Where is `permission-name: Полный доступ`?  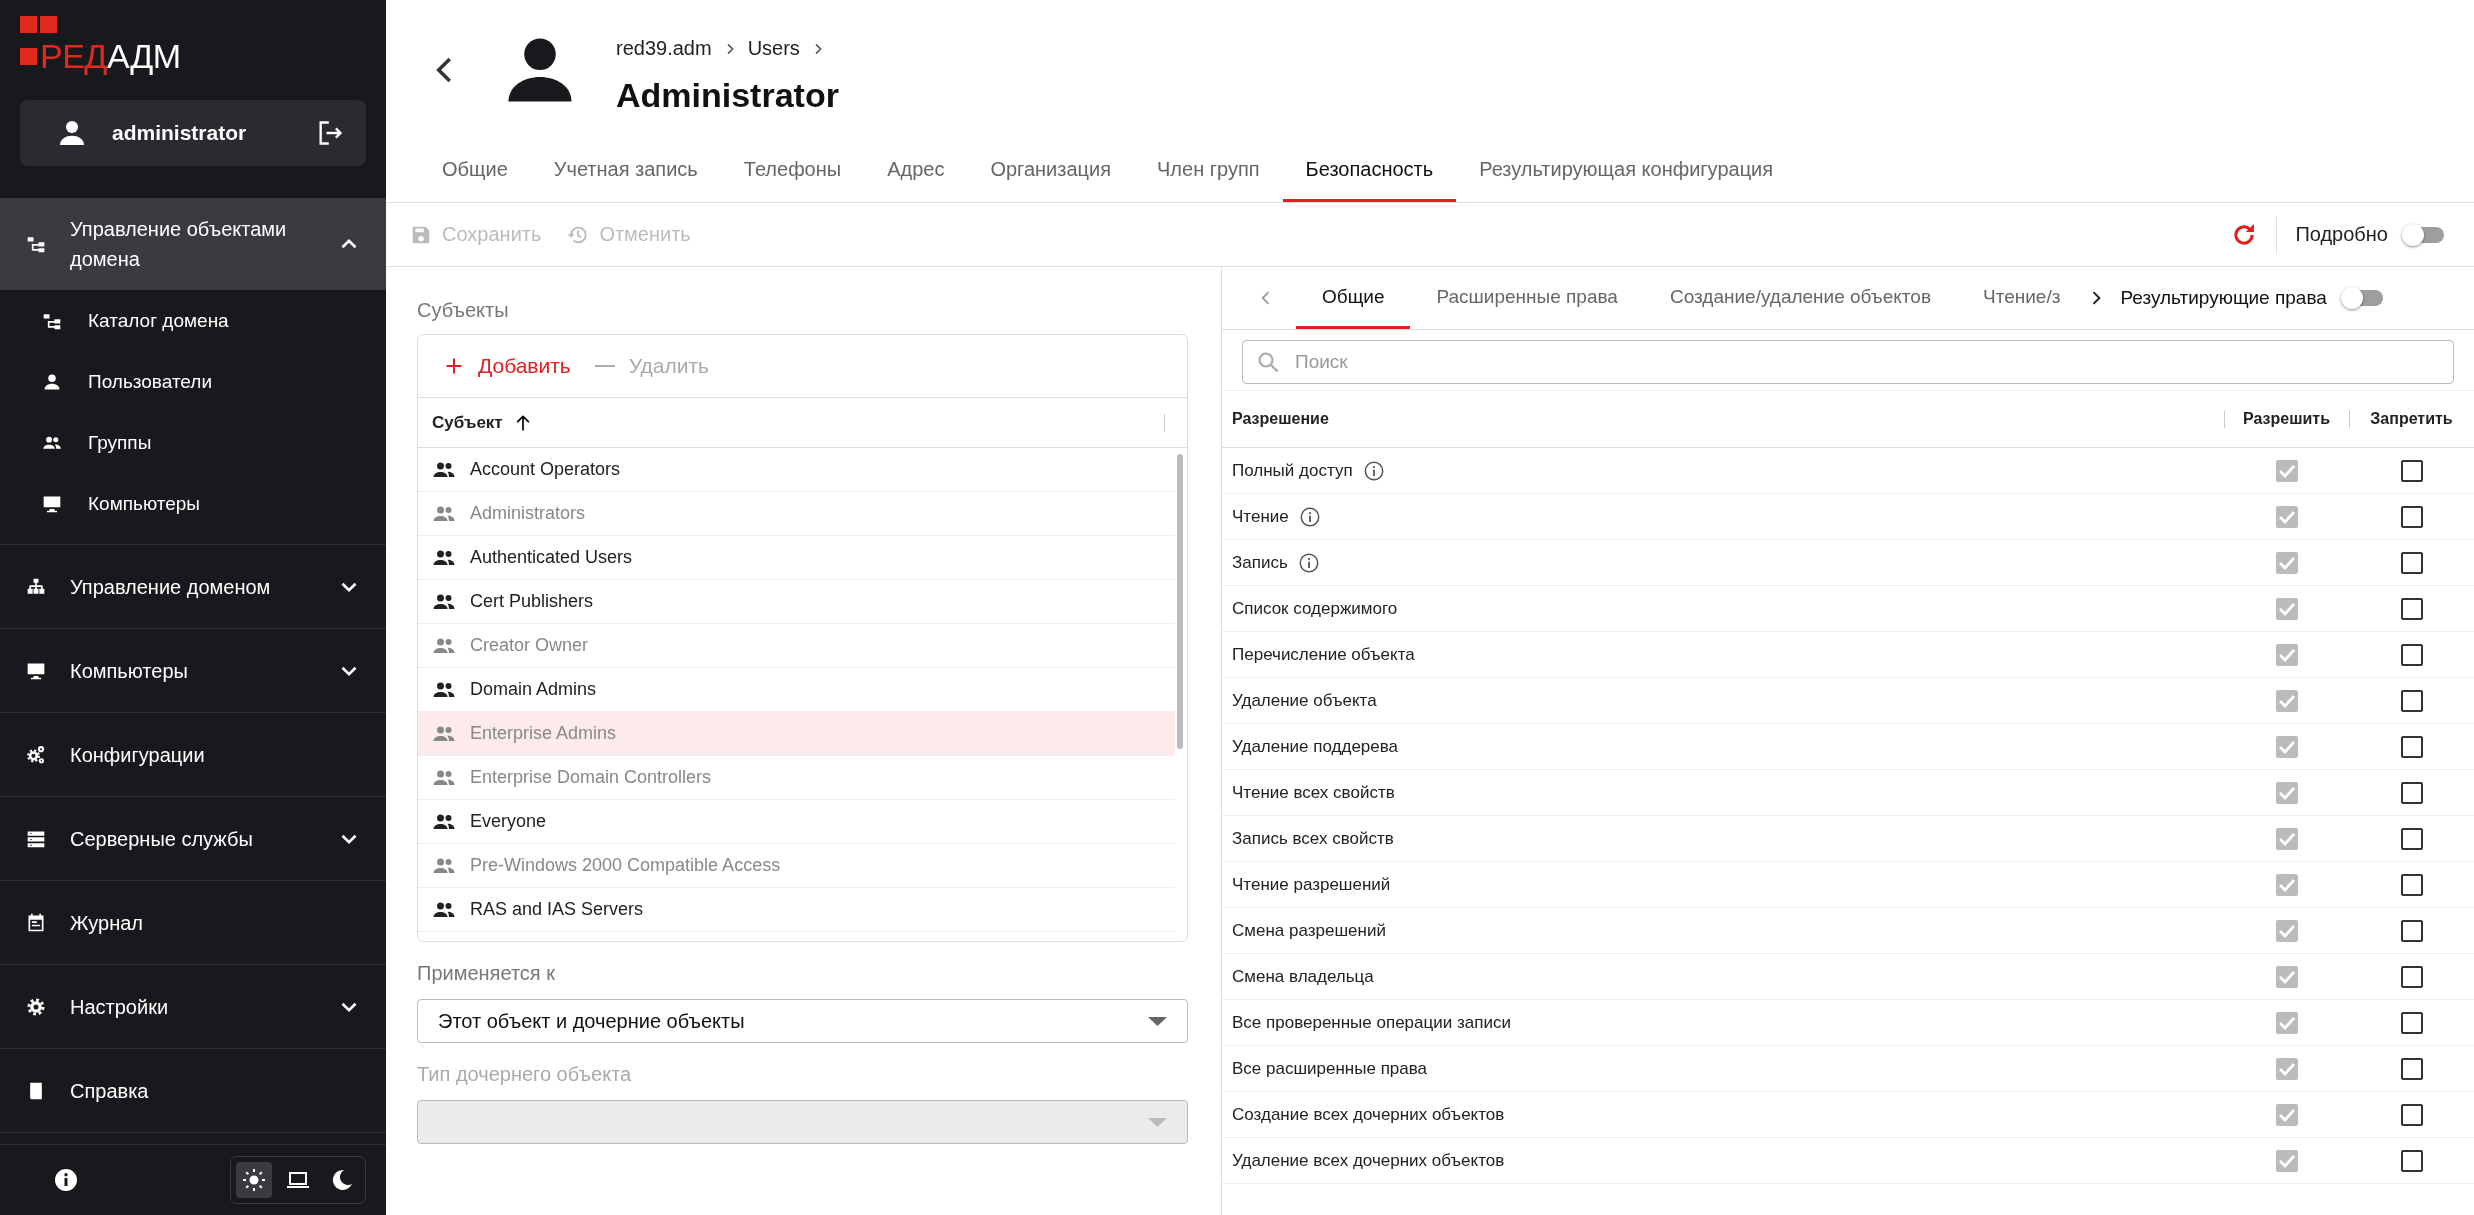
permission-name: Полный доступ is located at coordinates (1292, 470).